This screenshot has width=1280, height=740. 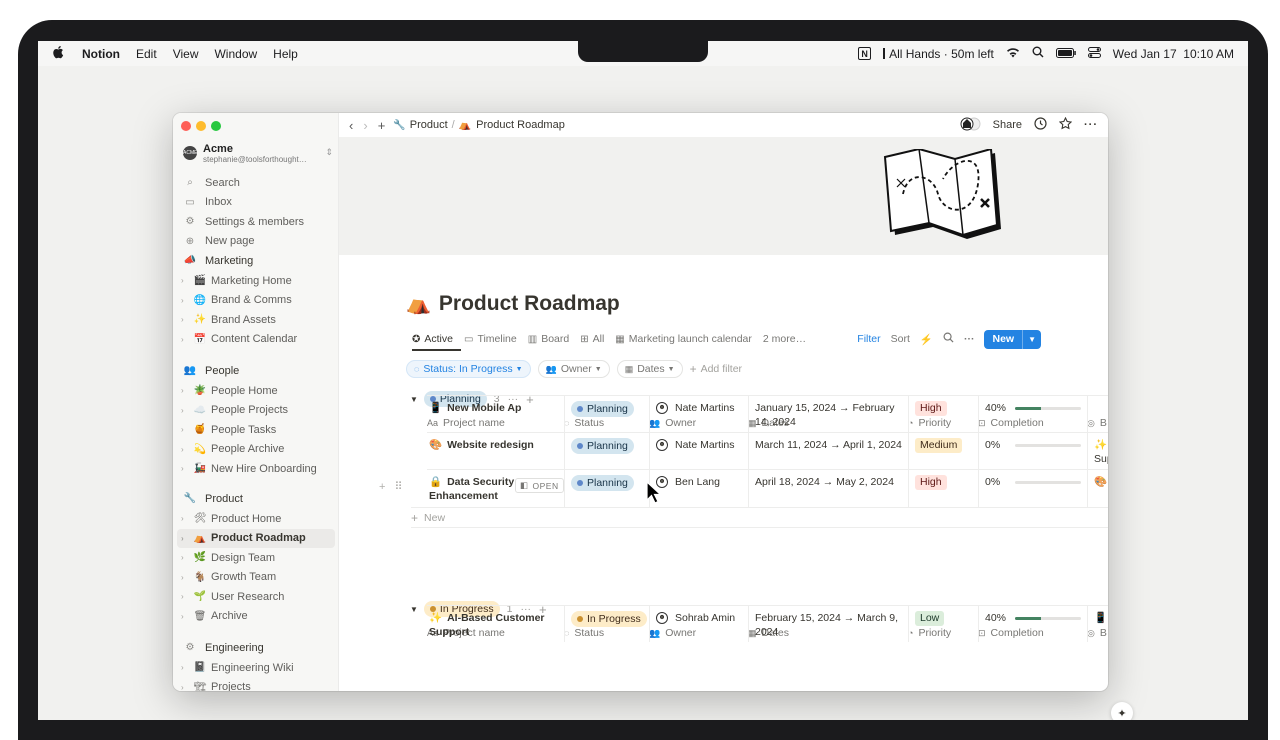 I want to click on workspace-switcher: ACME Acme stephanie@toolsforthought… ⇕, so click(x=258, y=154).